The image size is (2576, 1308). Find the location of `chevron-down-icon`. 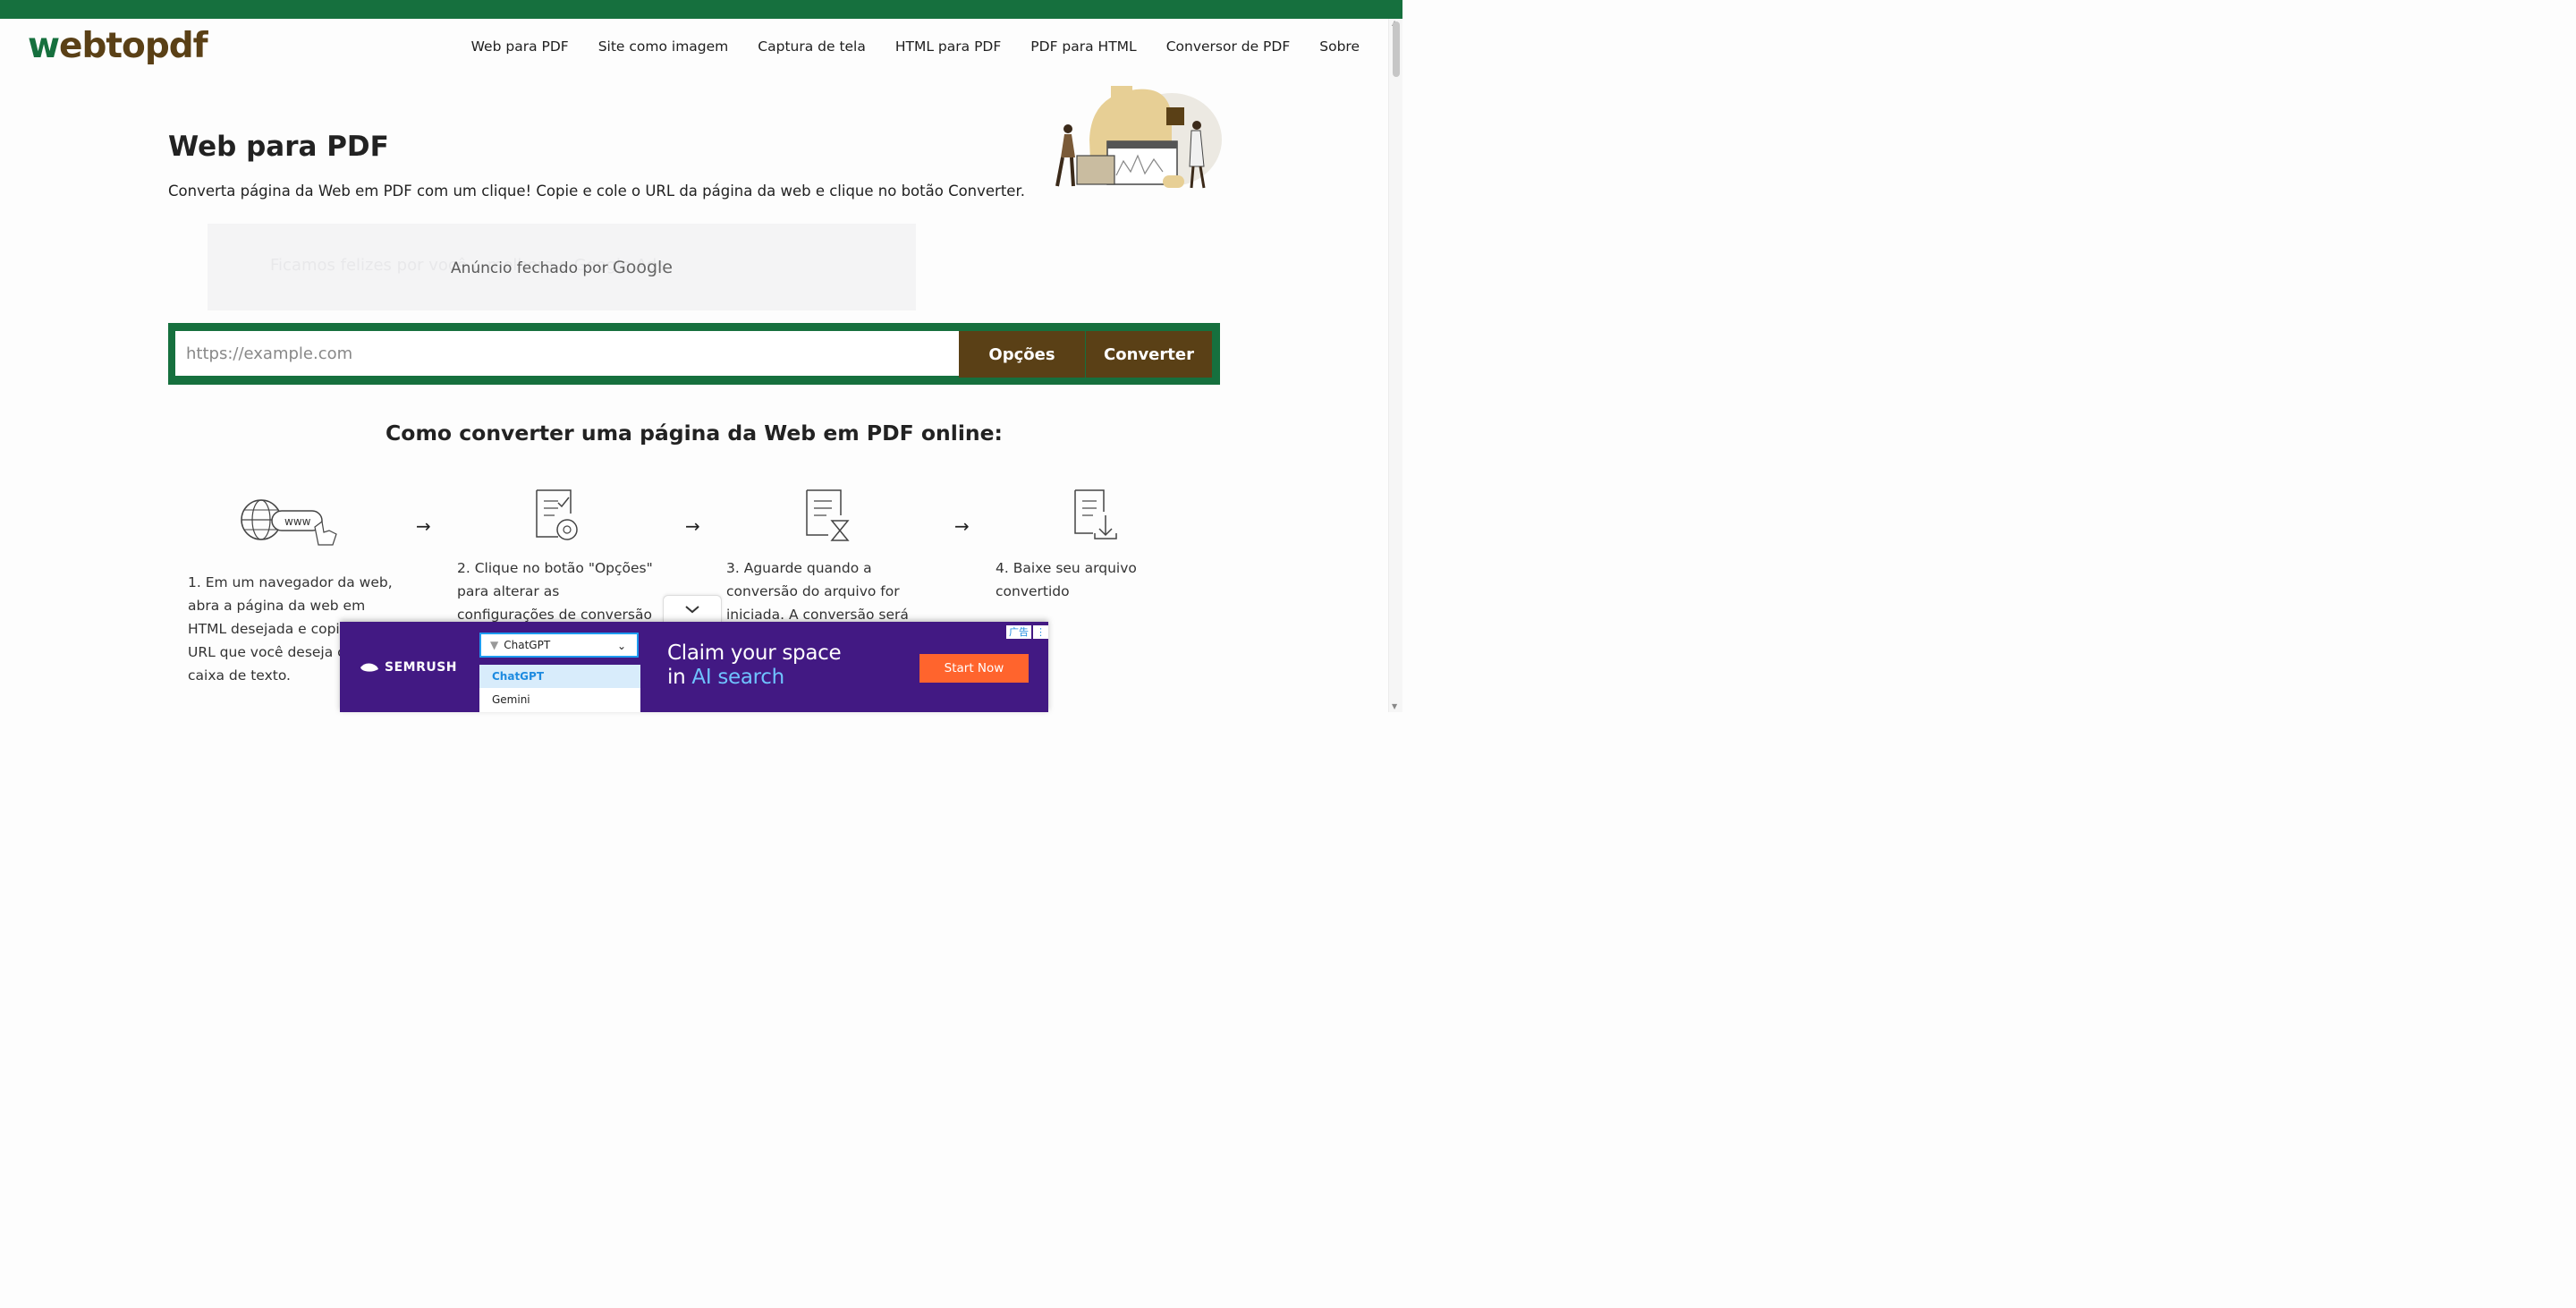

chevron-down-icon is located at coordinates (692, 610).